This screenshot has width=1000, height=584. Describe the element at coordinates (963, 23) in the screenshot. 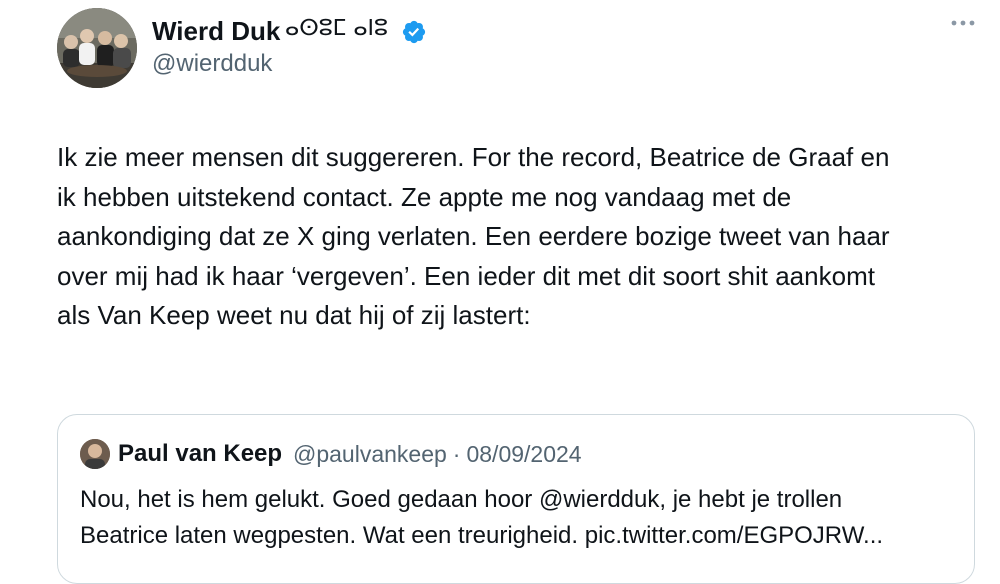

I see `more-horizontal-icon` at that location.